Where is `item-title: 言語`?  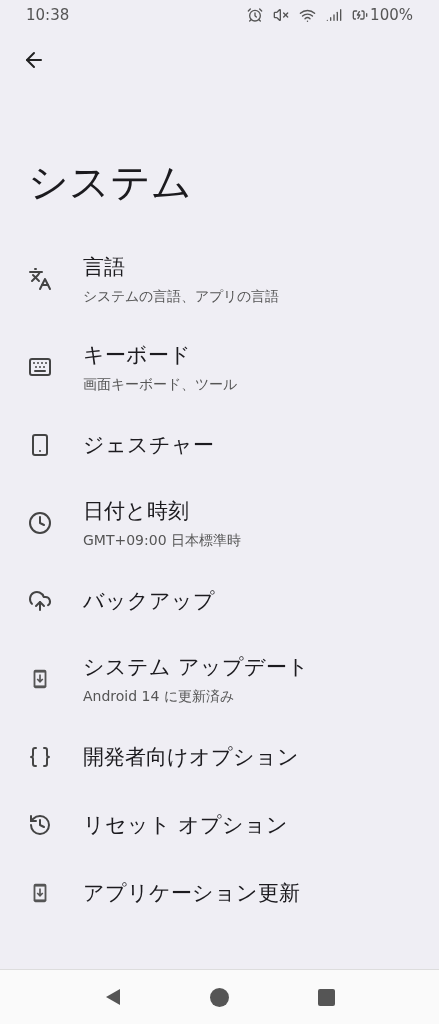
item-title: 言語 is located at coordinates (104, 267).